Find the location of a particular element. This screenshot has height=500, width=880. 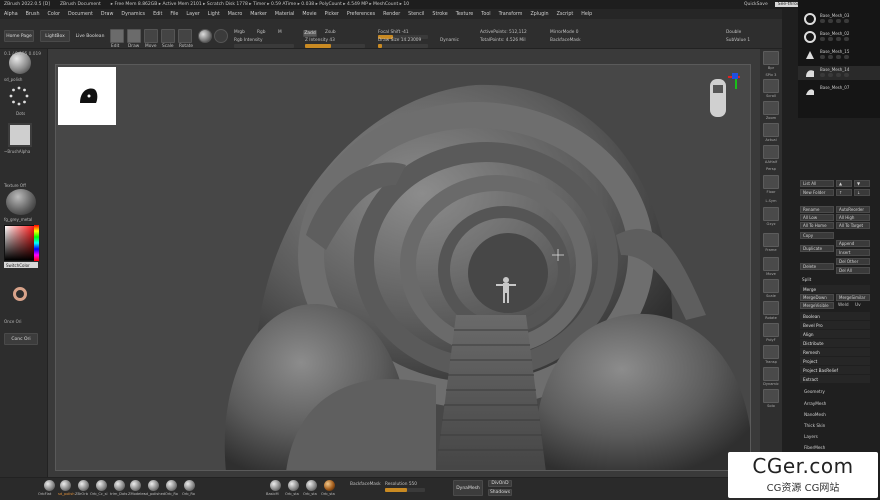

layers-section: Layers is located at coordinates (811, 436).